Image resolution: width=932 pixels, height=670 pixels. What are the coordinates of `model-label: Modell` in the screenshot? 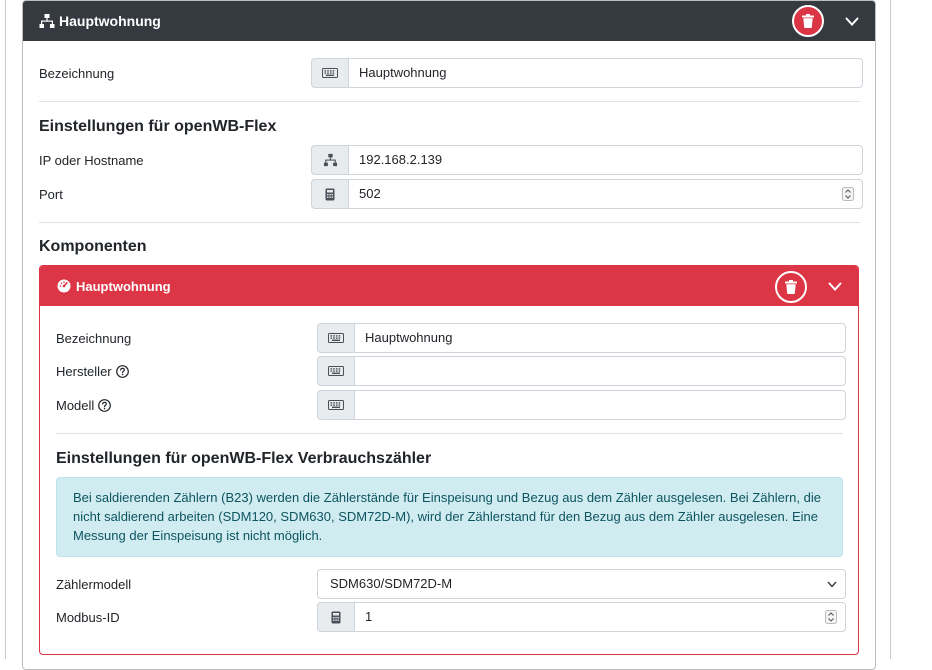 It's located at (84, 405).